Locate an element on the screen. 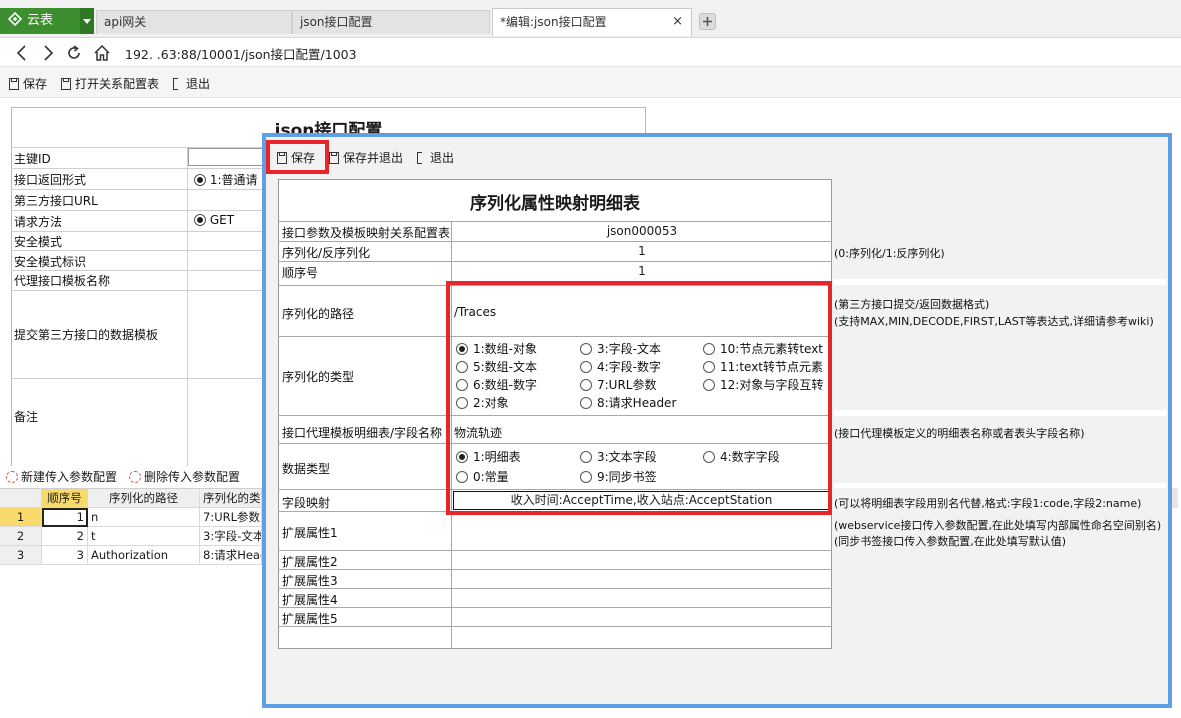  main-save-button: 保存 is located at coordinates (28, 83).